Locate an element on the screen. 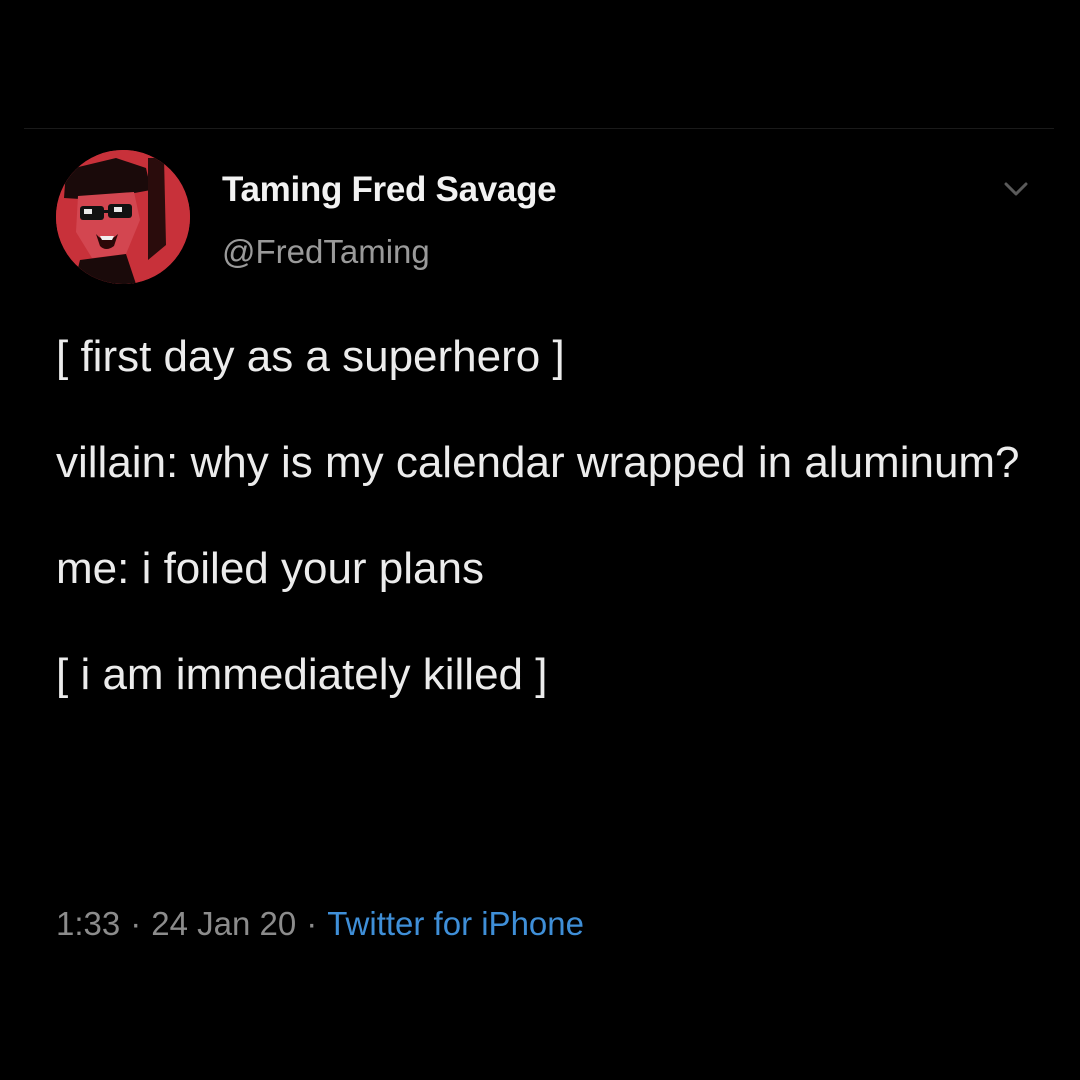  avatar is located at coordinates (123, 217).